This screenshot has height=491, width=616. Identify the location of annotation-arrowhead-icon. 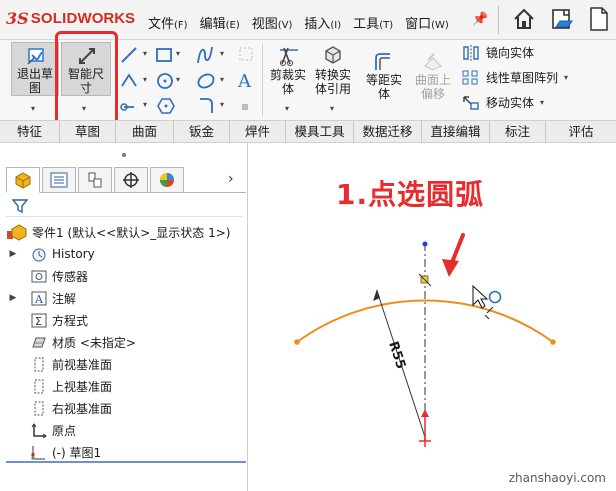
(450, 268).